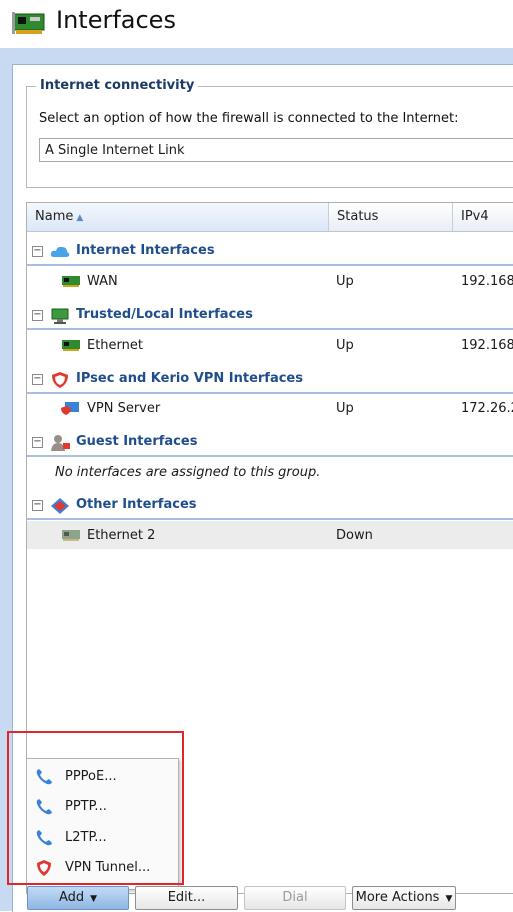 Image resolution: width=513 pixels, height=912 pixels. I want to click on cloud-icon, so click(60, 251).